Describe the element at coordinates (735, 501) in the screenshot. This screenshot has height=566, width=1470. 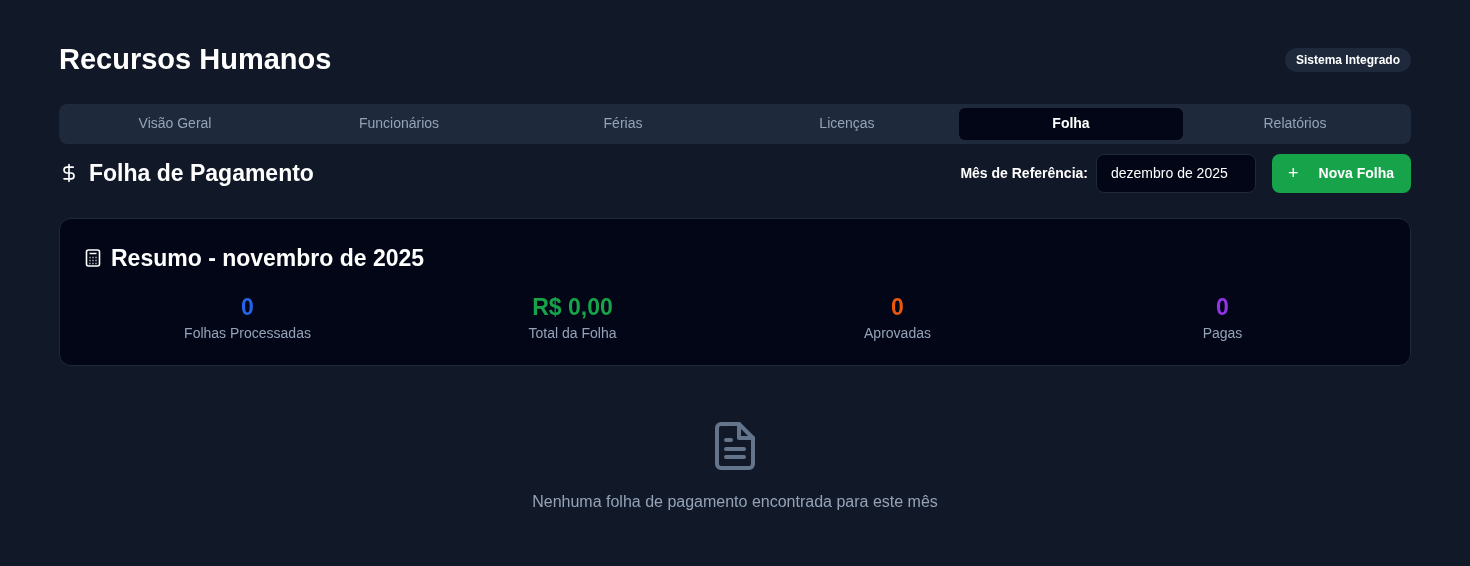
I see `empty-state-message: Nenhuma folha de pagamento encontrada para este mês` at that location.